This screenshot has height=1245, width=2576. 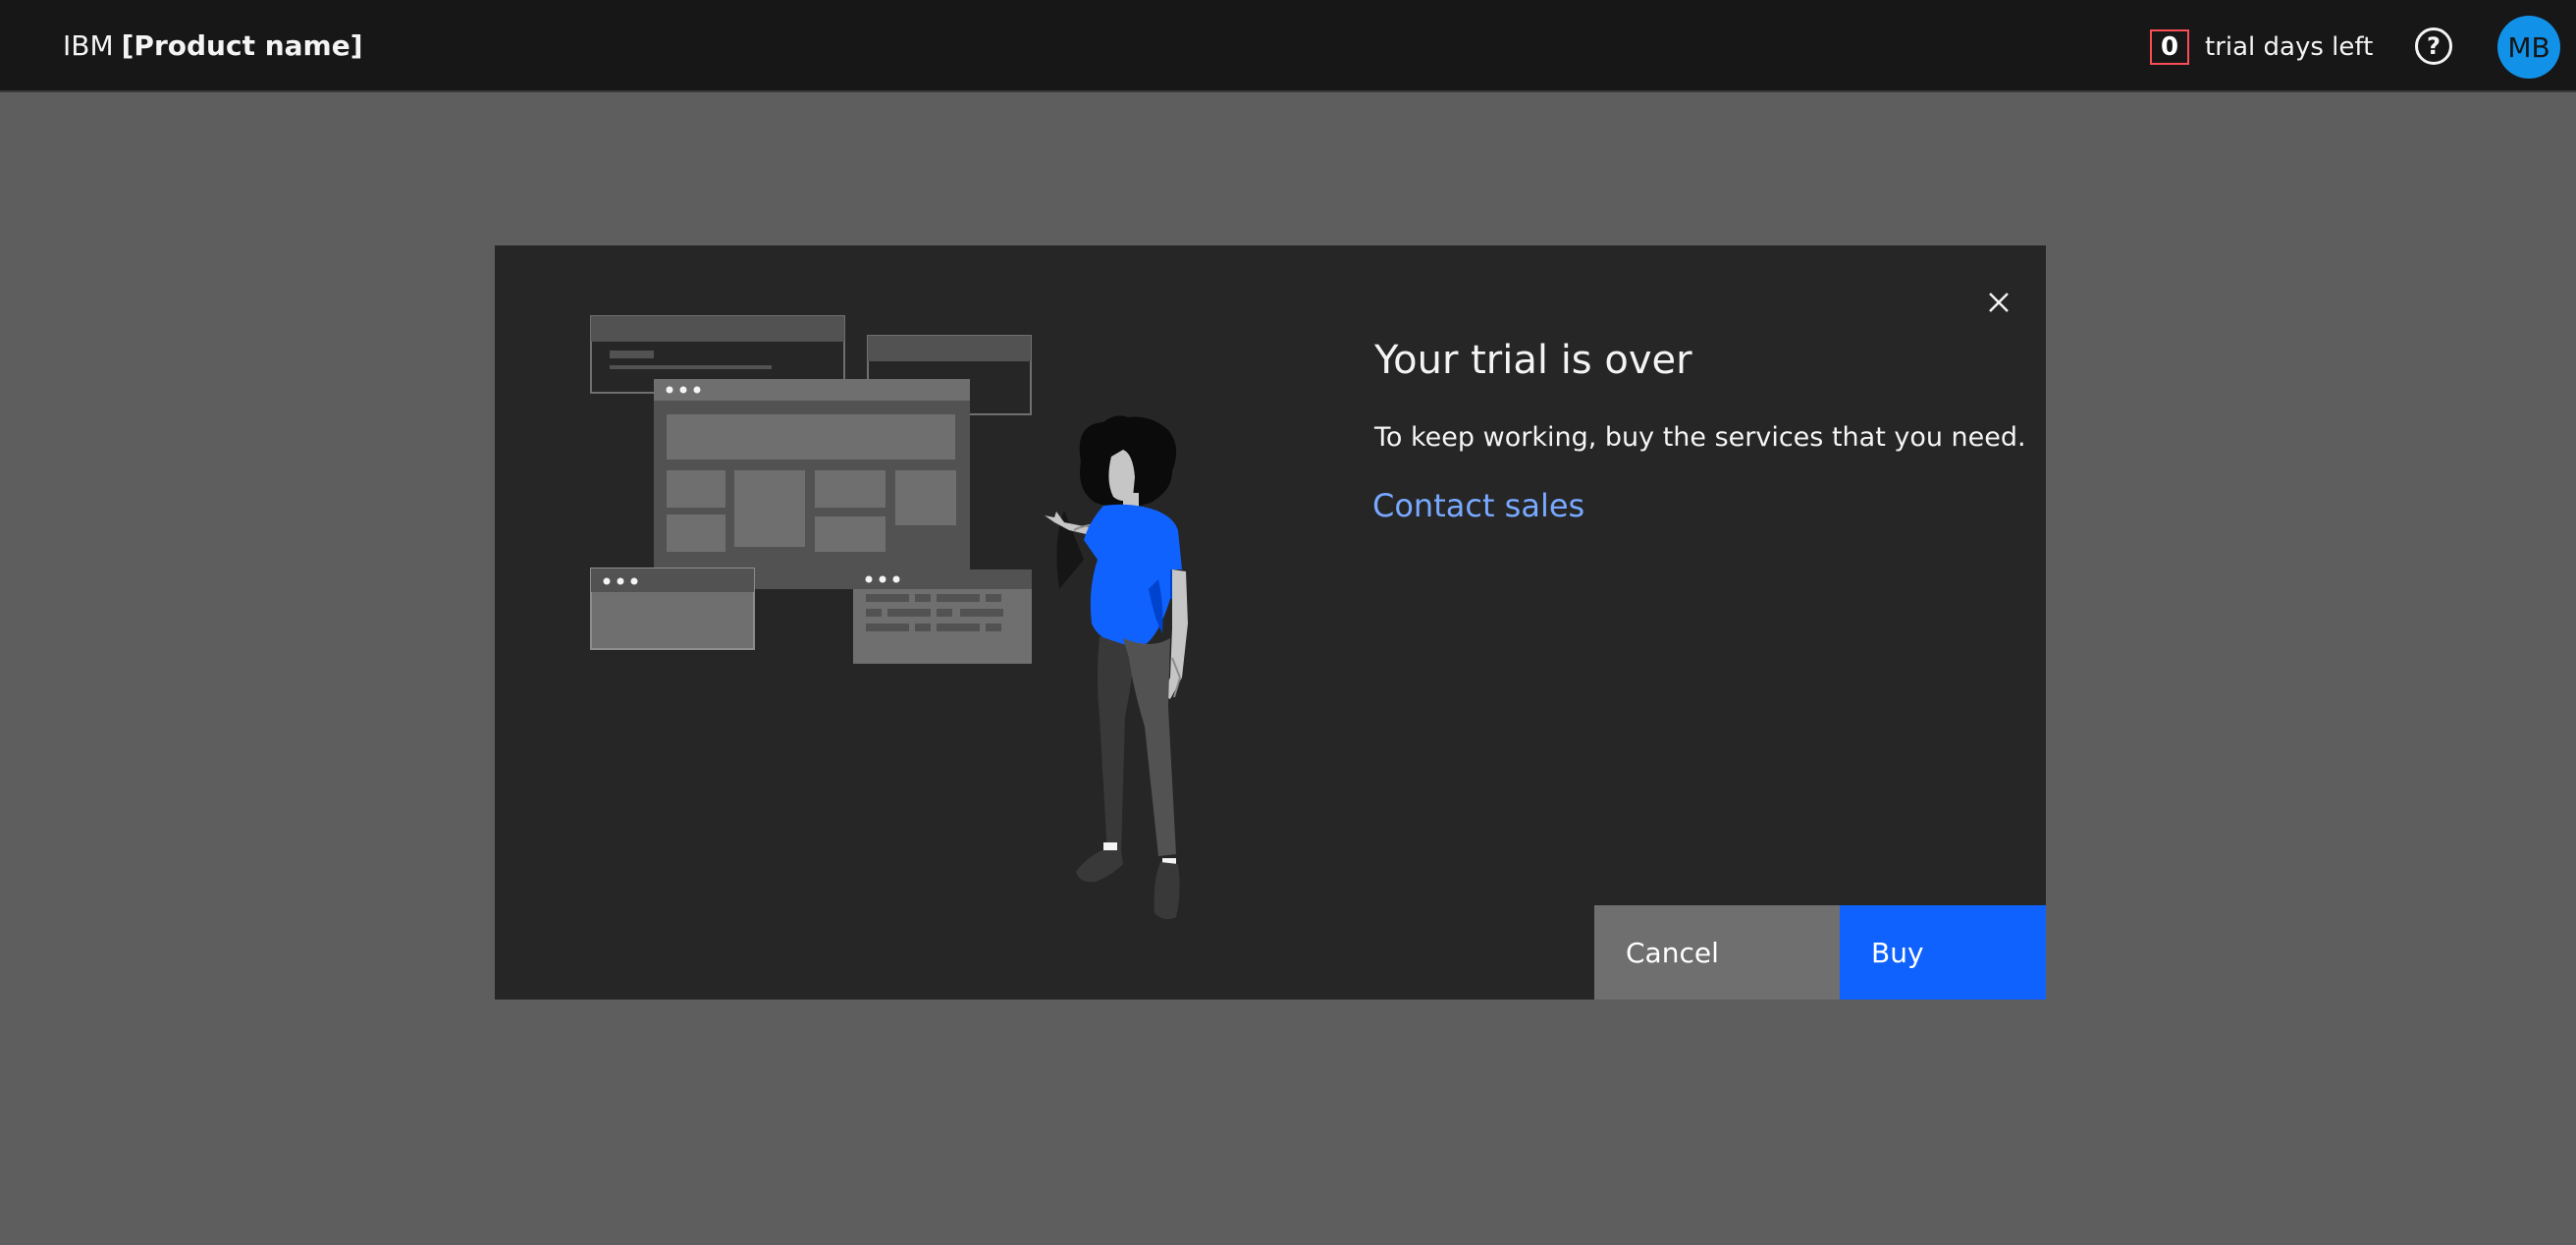 I want to click on contact-sales-link: Contact sales, so click(x=1478, y=505).